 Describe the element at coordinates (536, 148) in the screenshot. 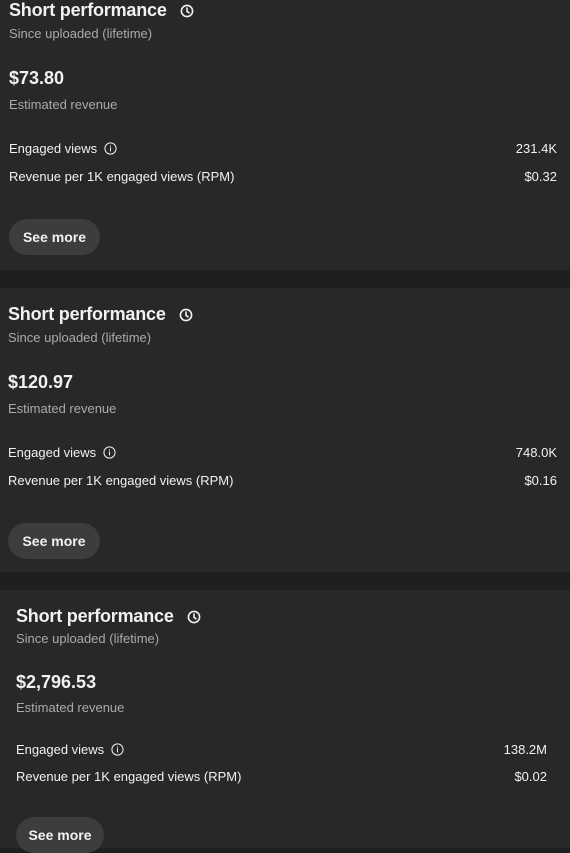

I see `engaged-views-value: 231.4K` at that location.